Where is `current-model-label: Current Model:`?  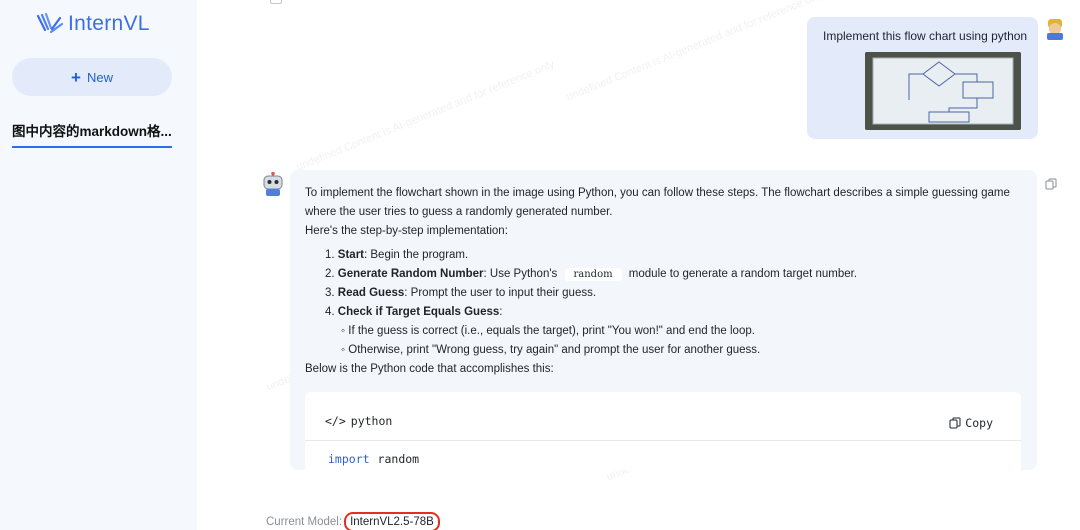
current-model-label: Current Model: is located at coordinates (304, 522).